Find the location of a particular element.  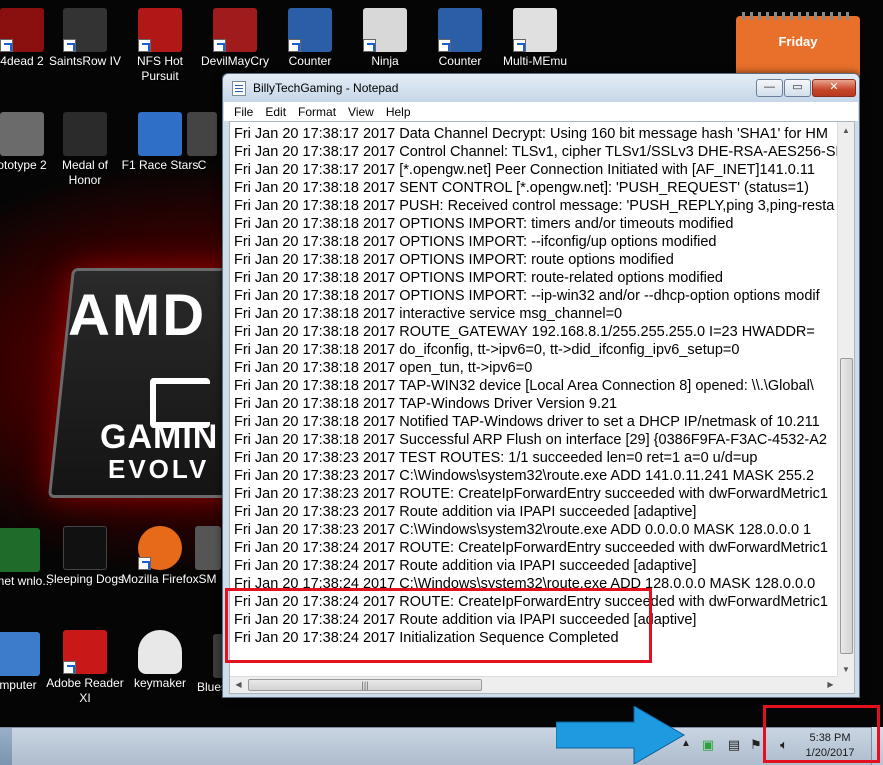

action-center-flag-icon: ⚑ is located at coordinates (756, 745).